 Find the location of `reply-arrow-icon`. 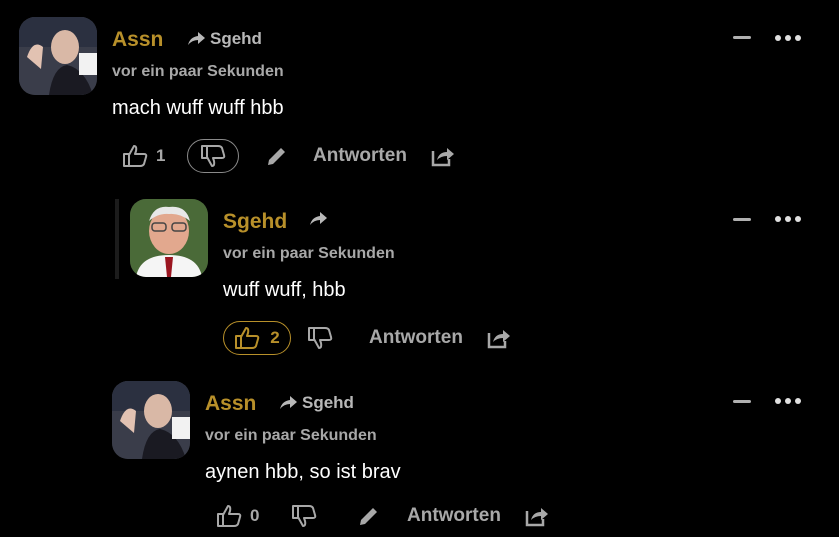

reply-arrow-icon is located at coordinates (288, 402).